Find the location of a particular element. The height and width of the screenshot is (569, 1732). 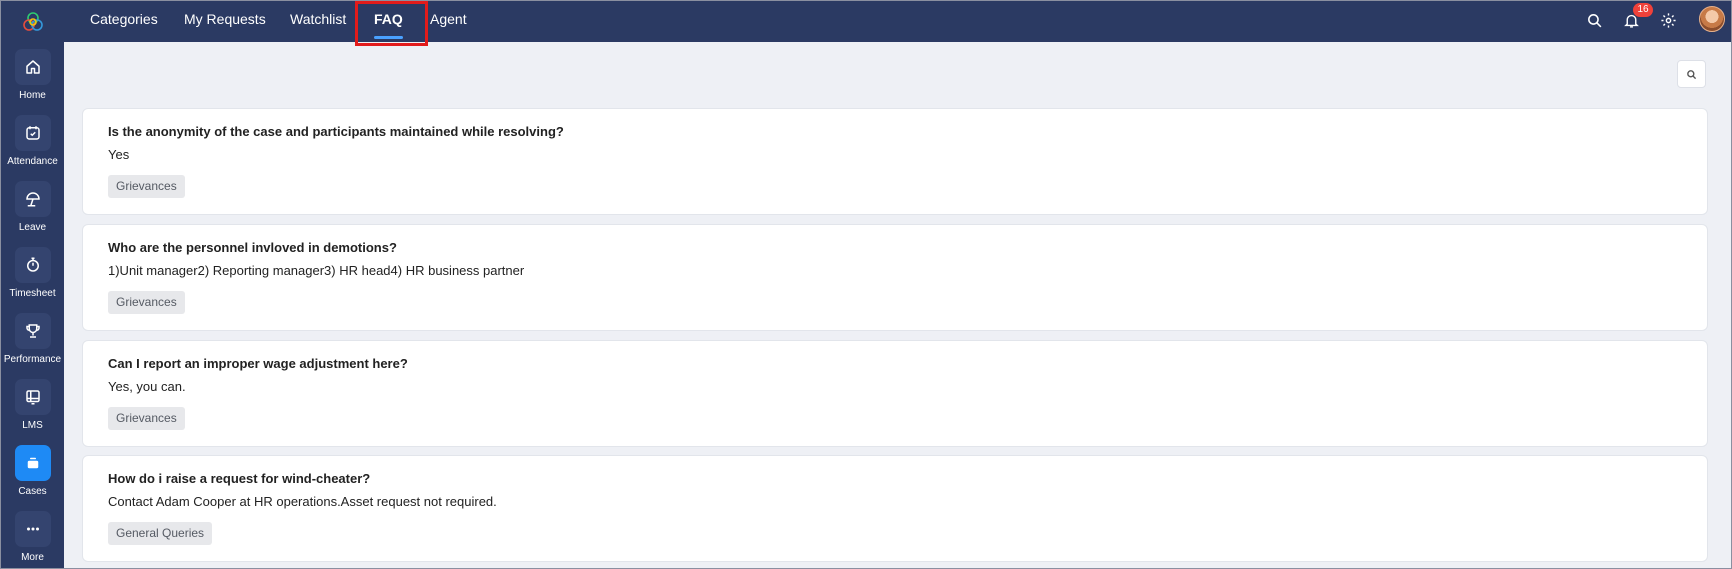

left-sidebar: Home Attendance Leave Timesheet Performa is located at coordinates (32, 284).